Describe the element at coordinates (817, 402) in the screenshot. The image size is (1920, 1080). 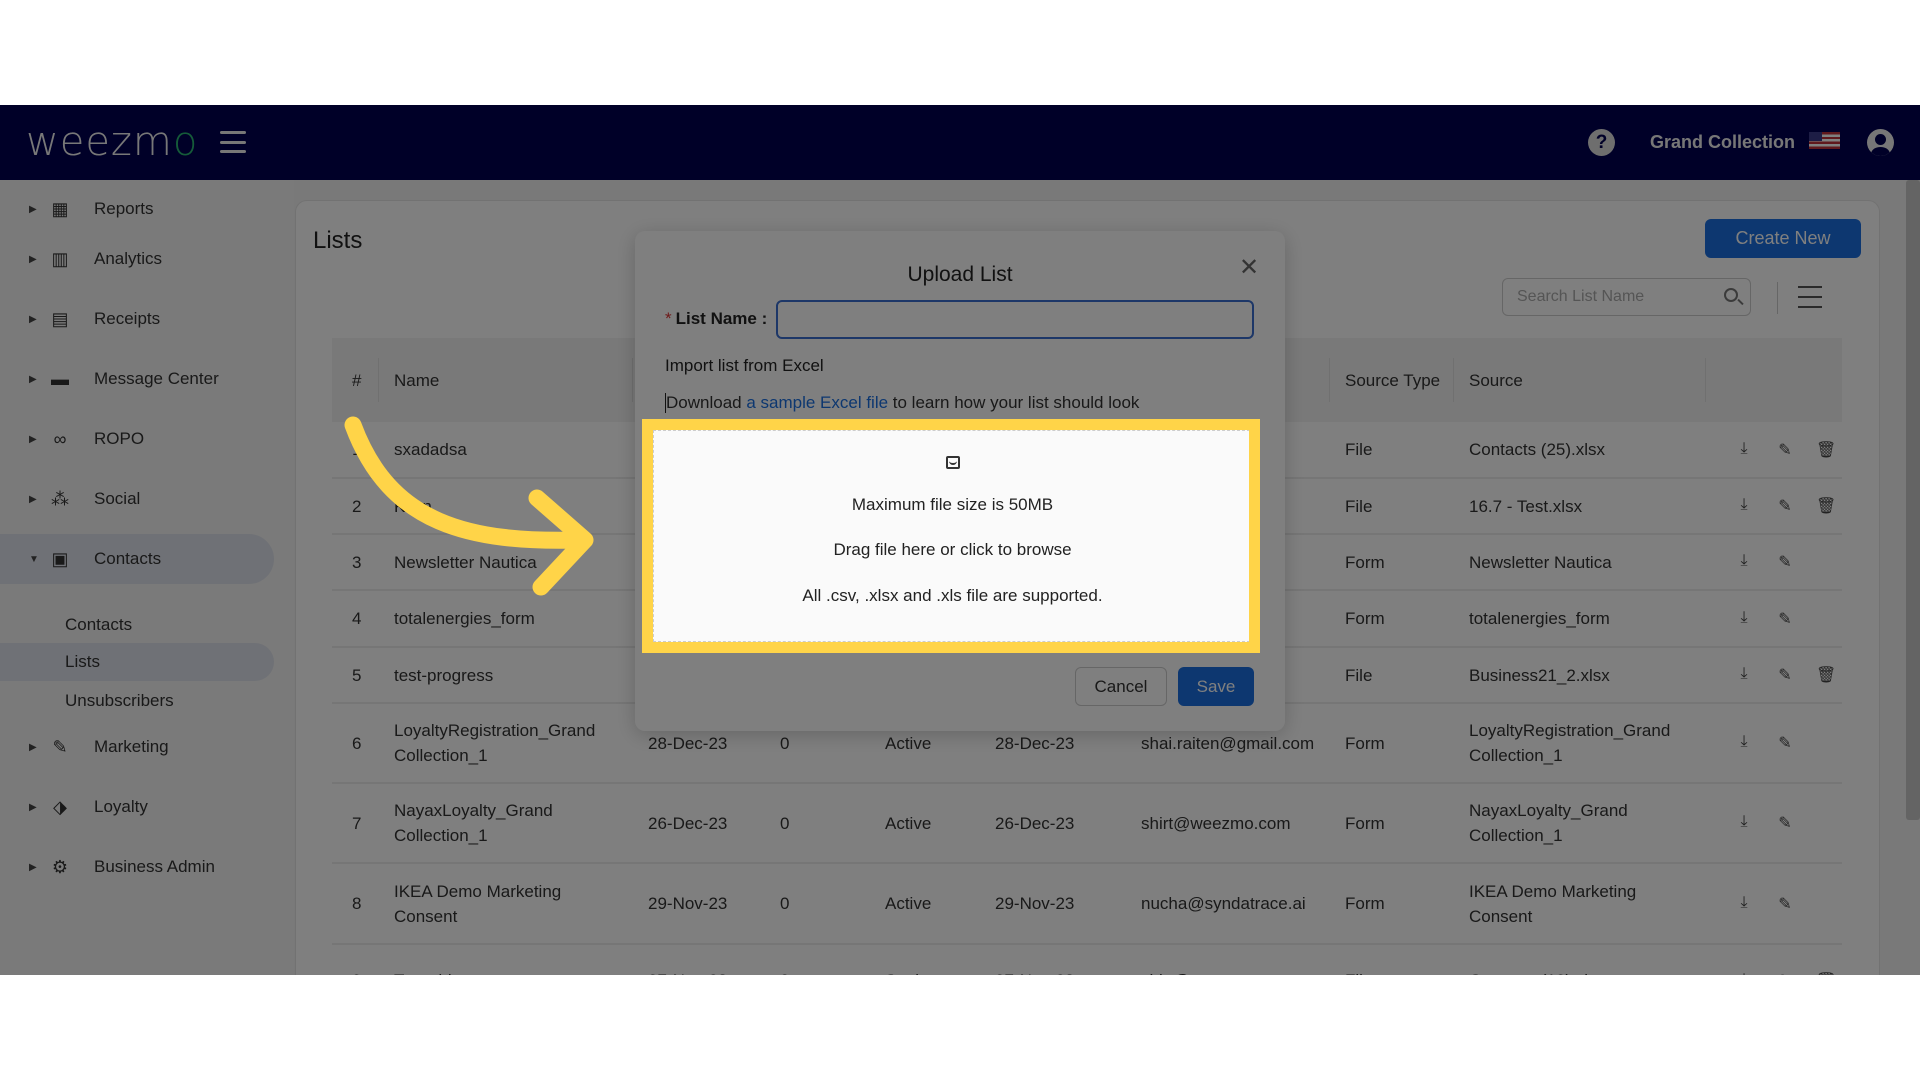
I see `sample-excel-link: a sample Excel file` at that location.